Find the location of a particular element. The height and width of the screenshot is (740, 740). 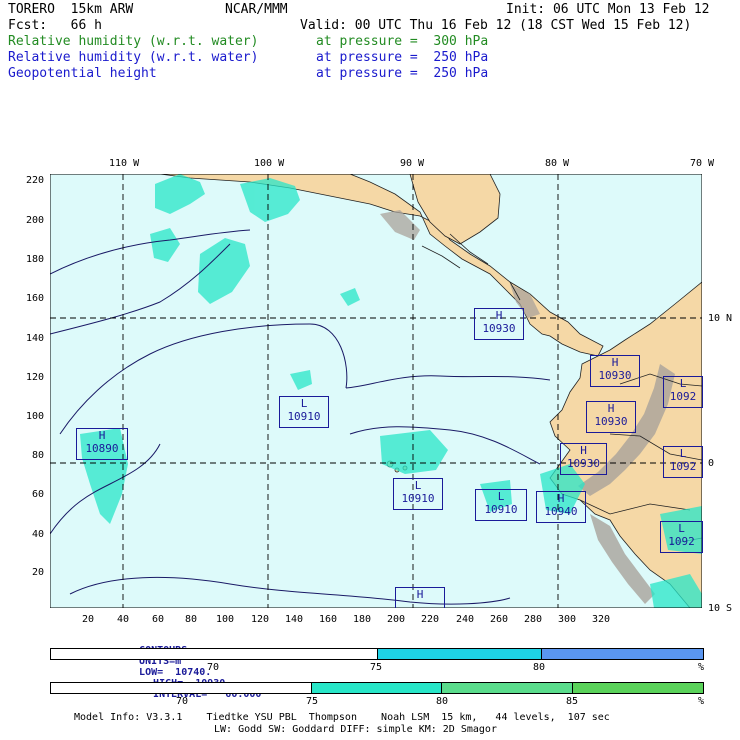

x-tick: 120 is located at coordinates (260, 619).